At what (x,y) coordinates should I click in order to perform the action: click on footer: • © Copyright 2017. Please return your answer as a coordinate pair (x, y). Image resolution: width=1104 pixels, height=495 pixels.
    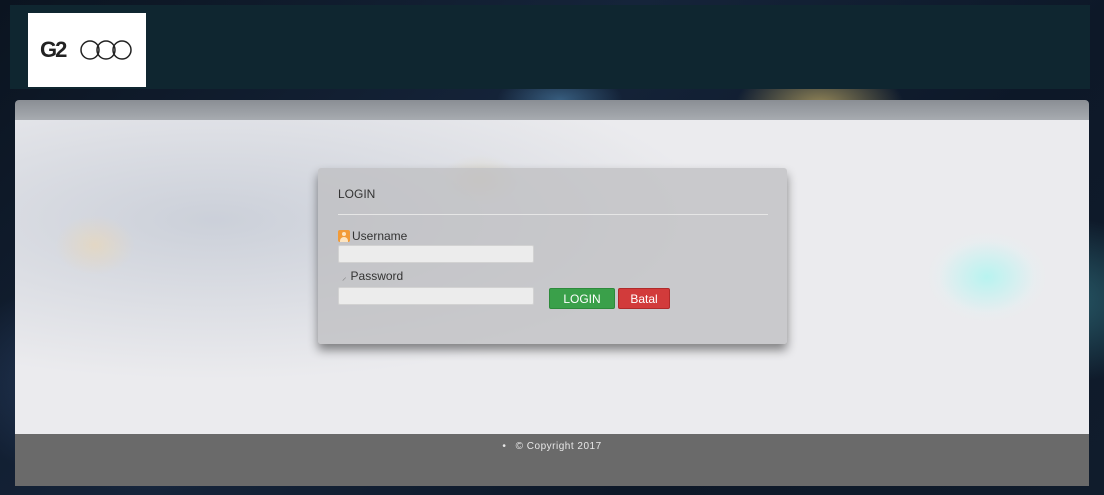
    Looking at the image, I should click on (552, 460).